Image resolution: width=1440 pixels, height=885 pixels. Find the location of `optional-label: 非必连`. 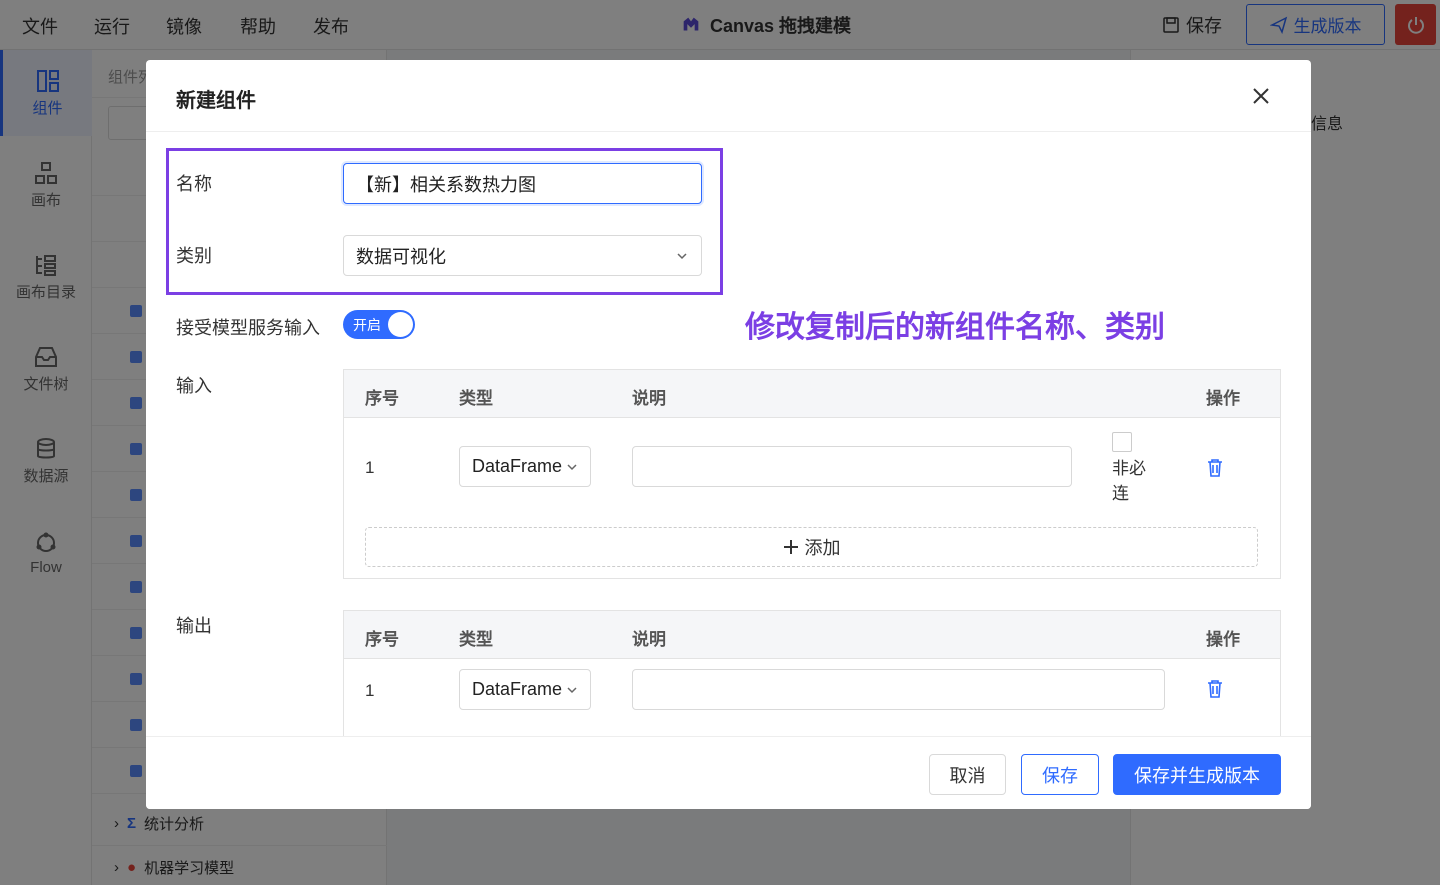

optional-label: 非必连 is located at coordinates (1129, 481).